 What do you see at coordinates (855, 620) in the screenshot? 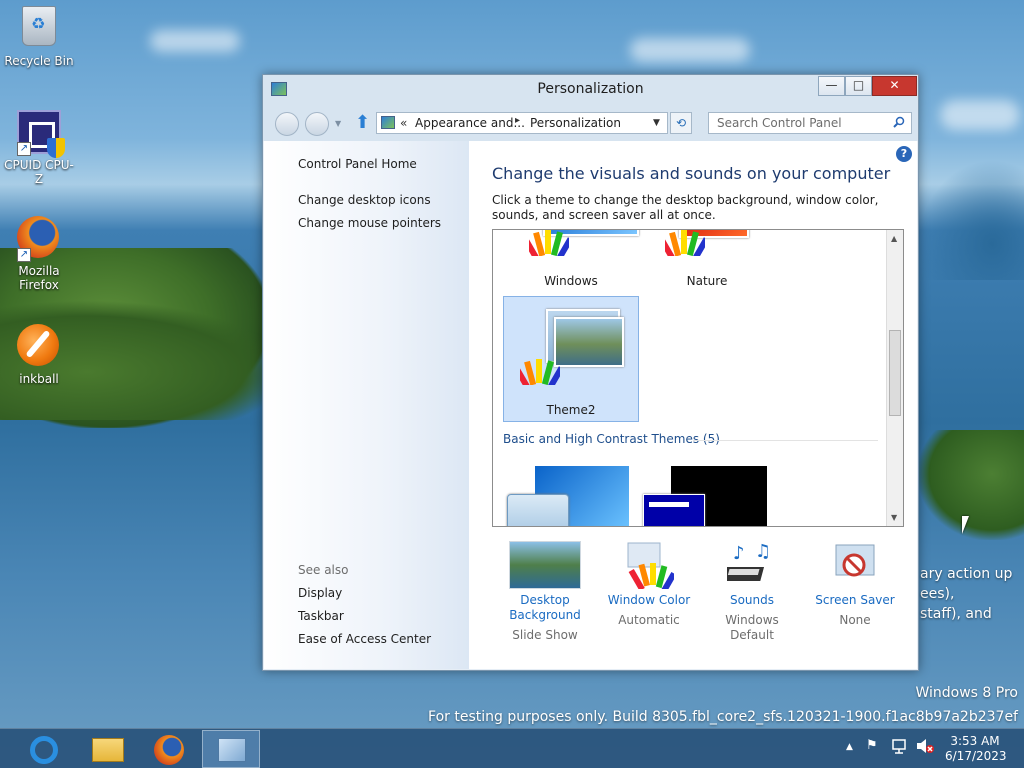
I see `screen-saver-value: None` at bounding box center [855, 620].